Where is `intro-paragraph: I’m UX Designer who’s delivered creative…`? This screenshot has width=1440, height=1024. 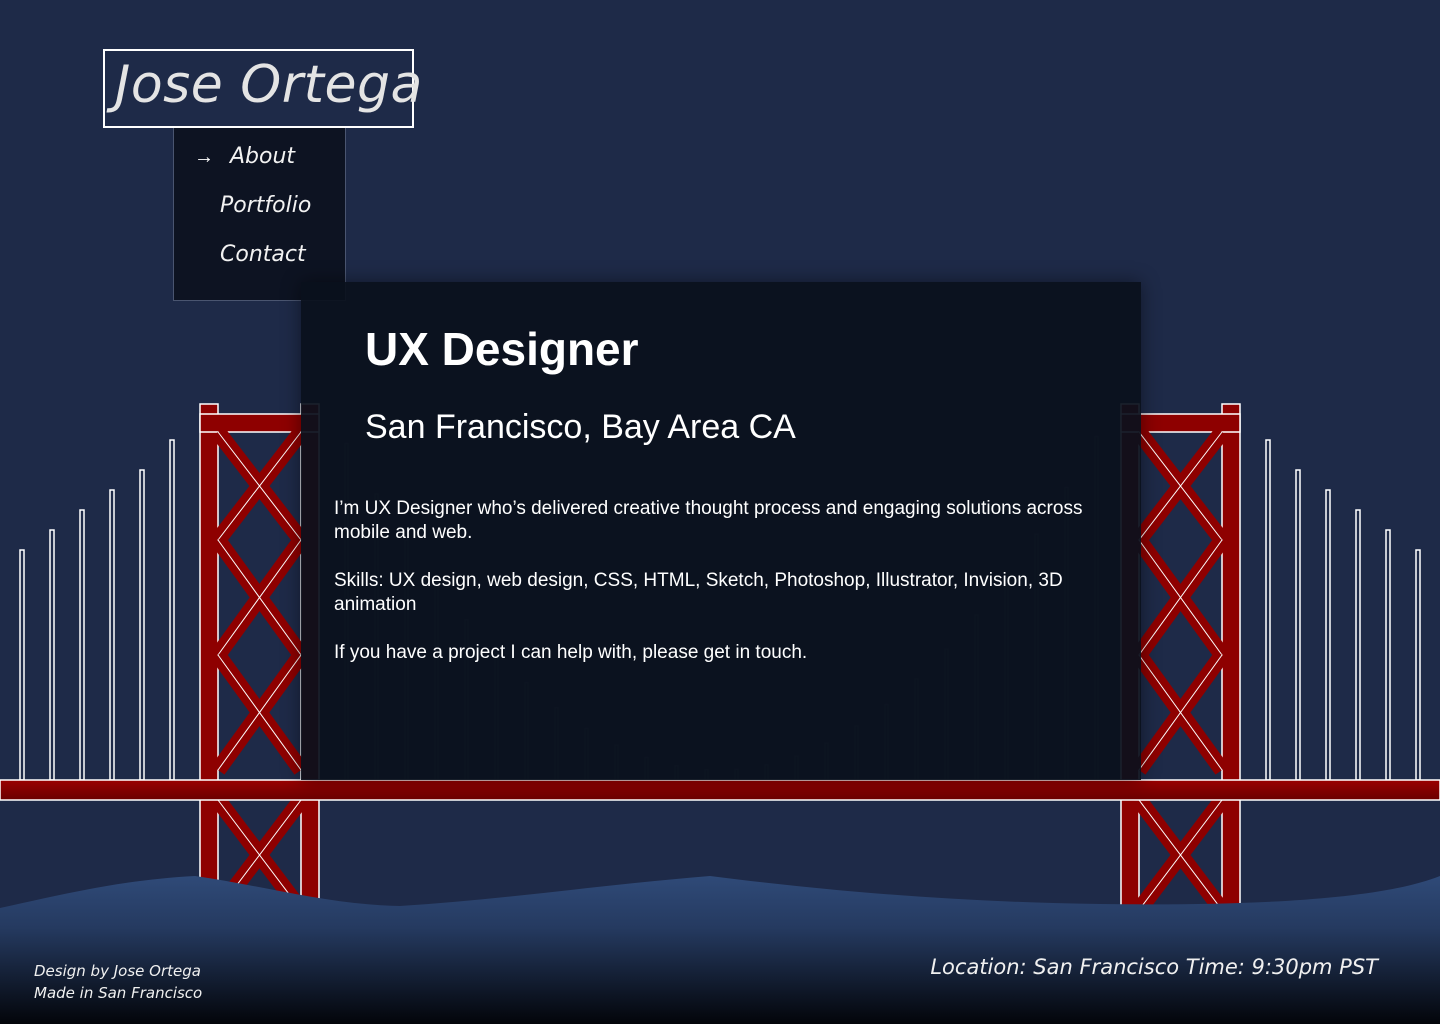 intro-paragraph: I’m UX Designer who’s delivered creative… is located at coordinates (708, 520).